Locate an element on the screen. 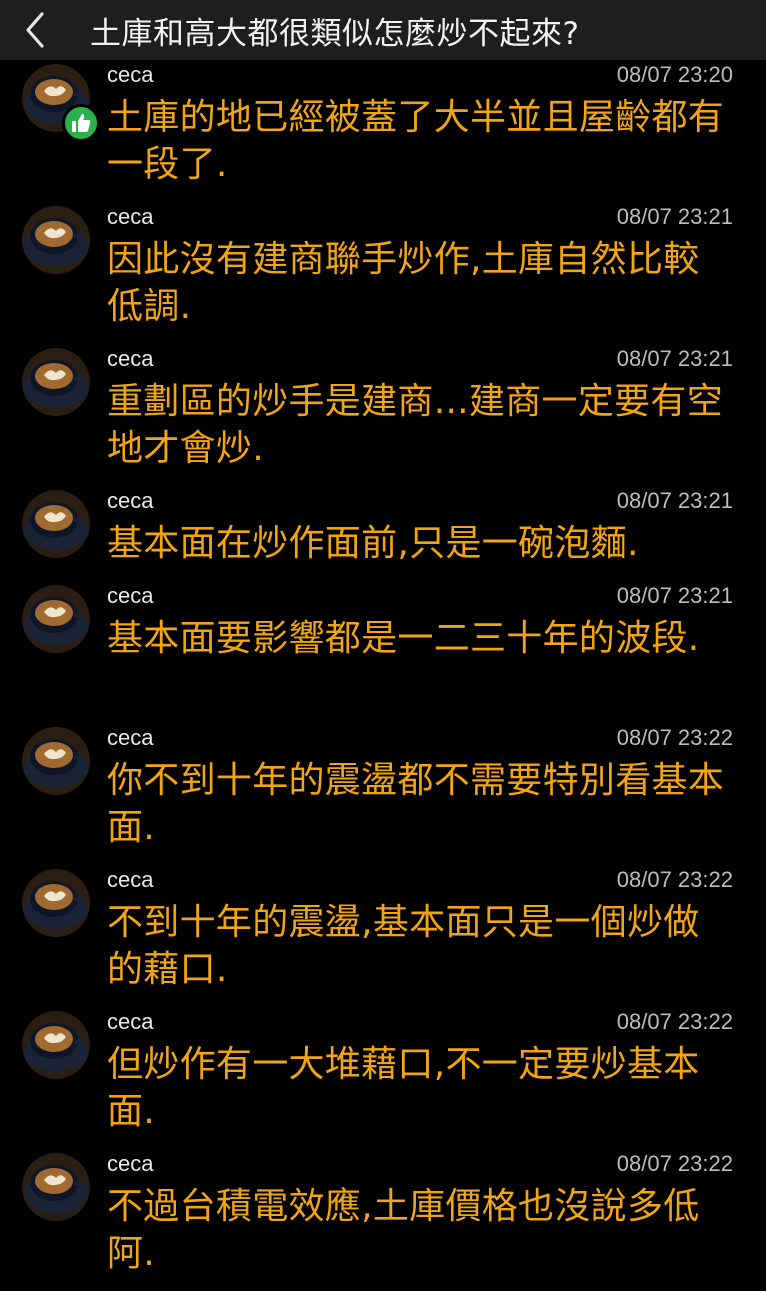 Image resolution: width=766 pixels, height=1291 pixels. comment-text: 你不到十年的震盪都不需要特別看基本面. is located at coordinates (416, 804).